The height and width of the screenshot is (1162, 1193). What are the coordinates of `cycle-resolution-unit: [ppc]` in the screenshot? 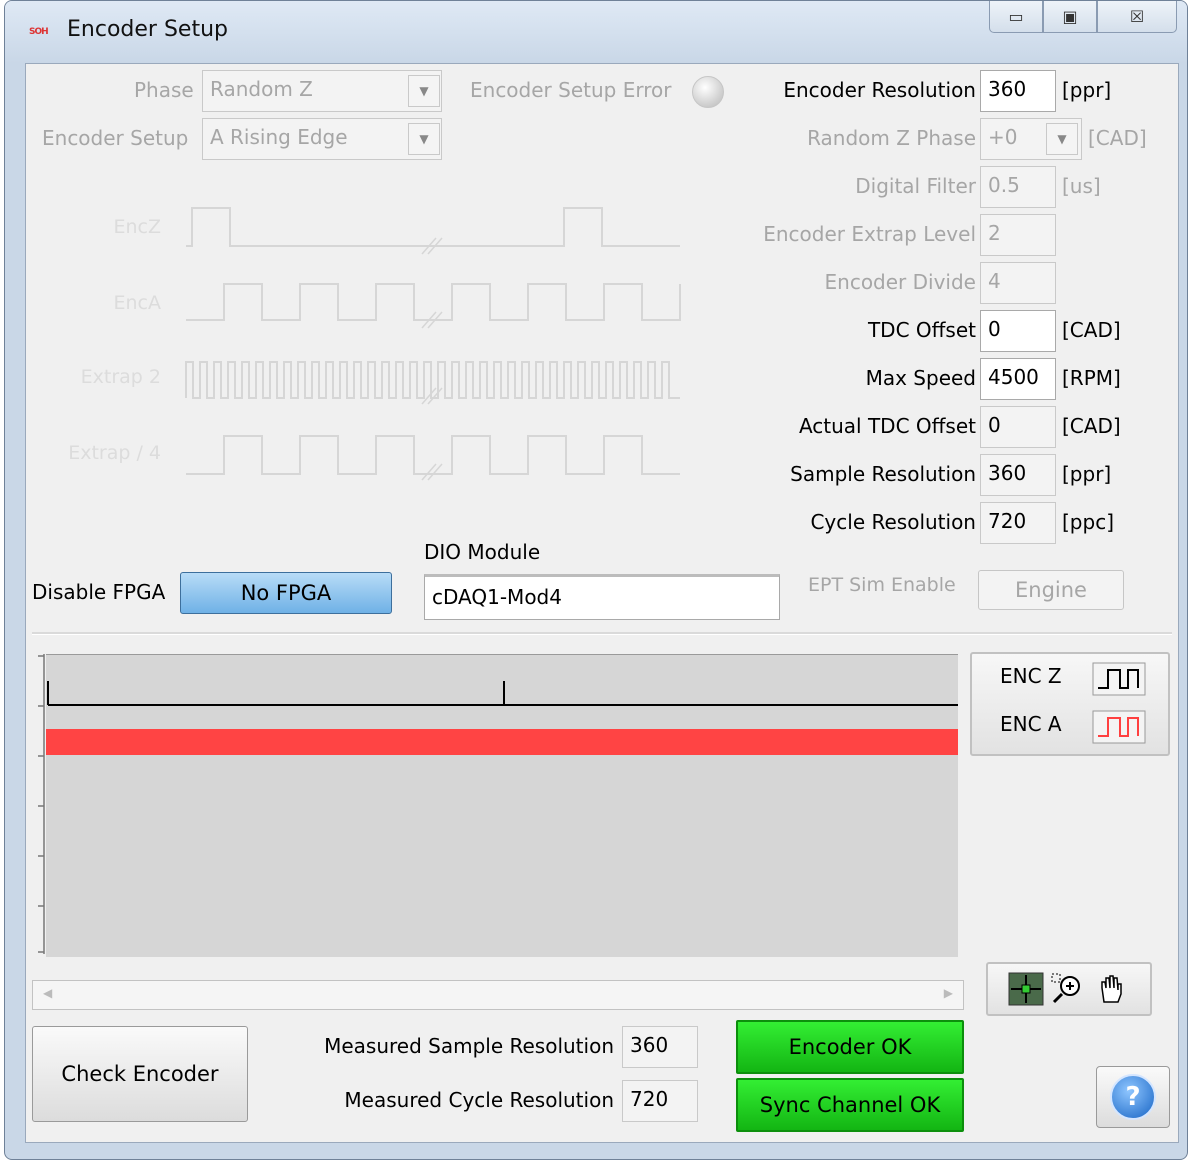 It's located at (1088, 522).